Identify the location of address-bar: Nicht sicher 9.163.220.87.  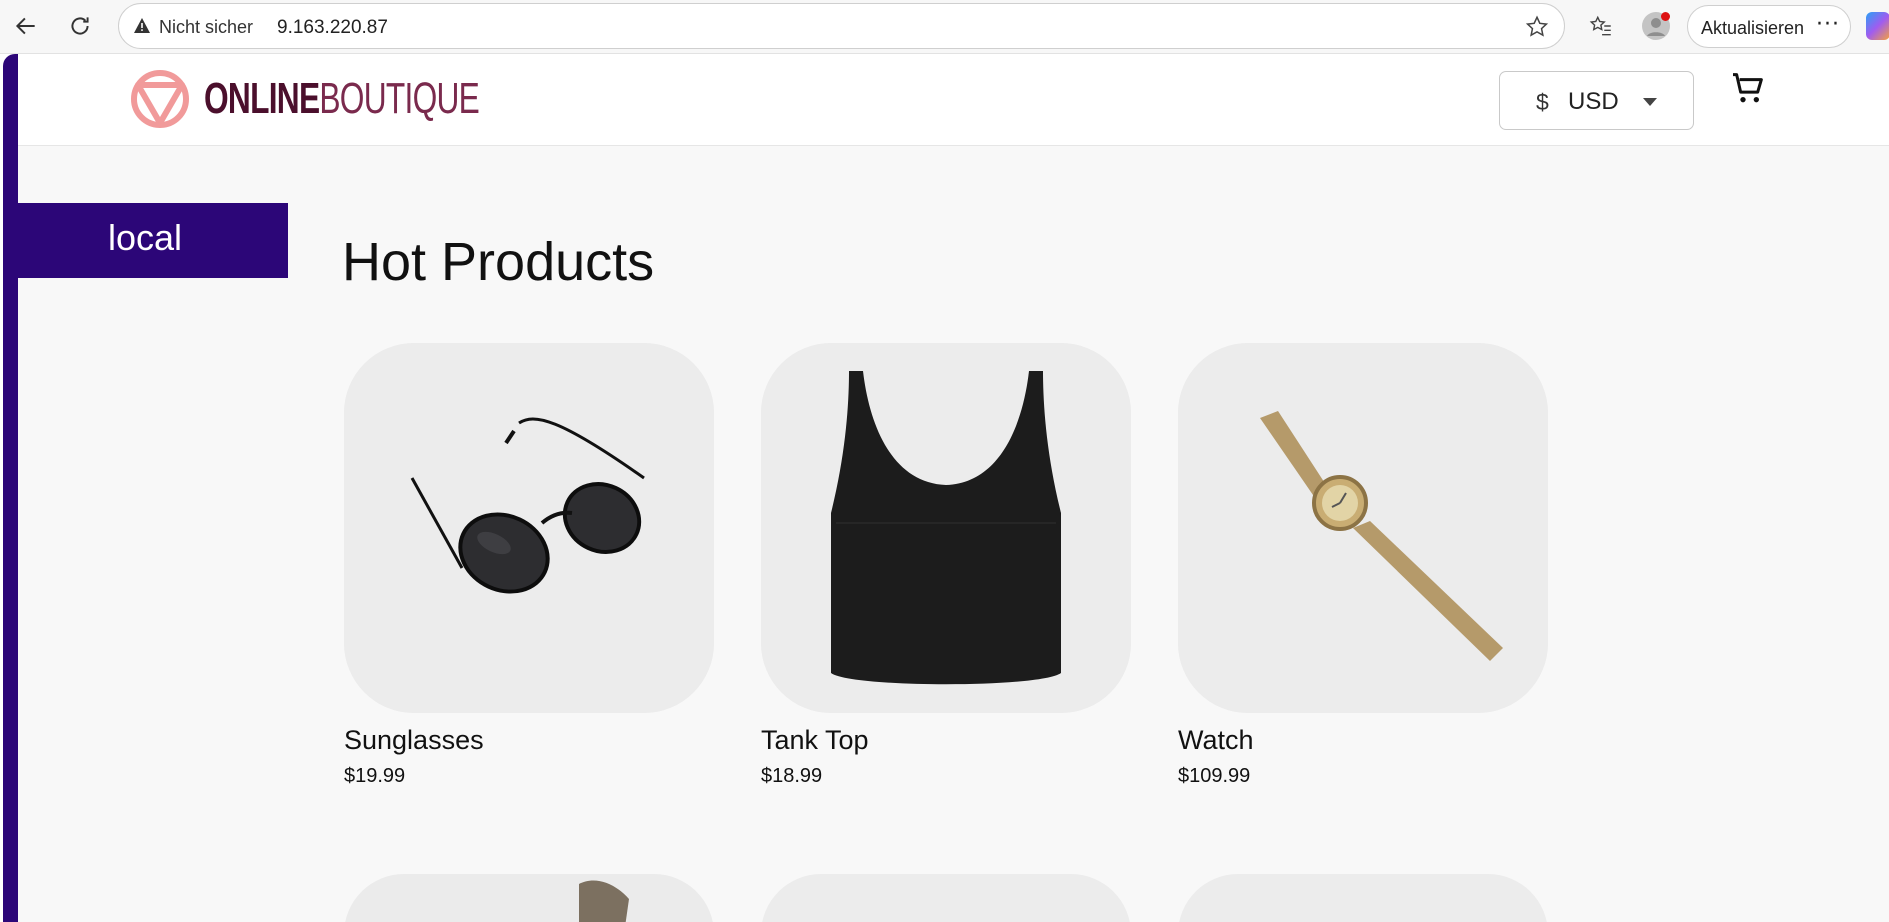
(841, 26).